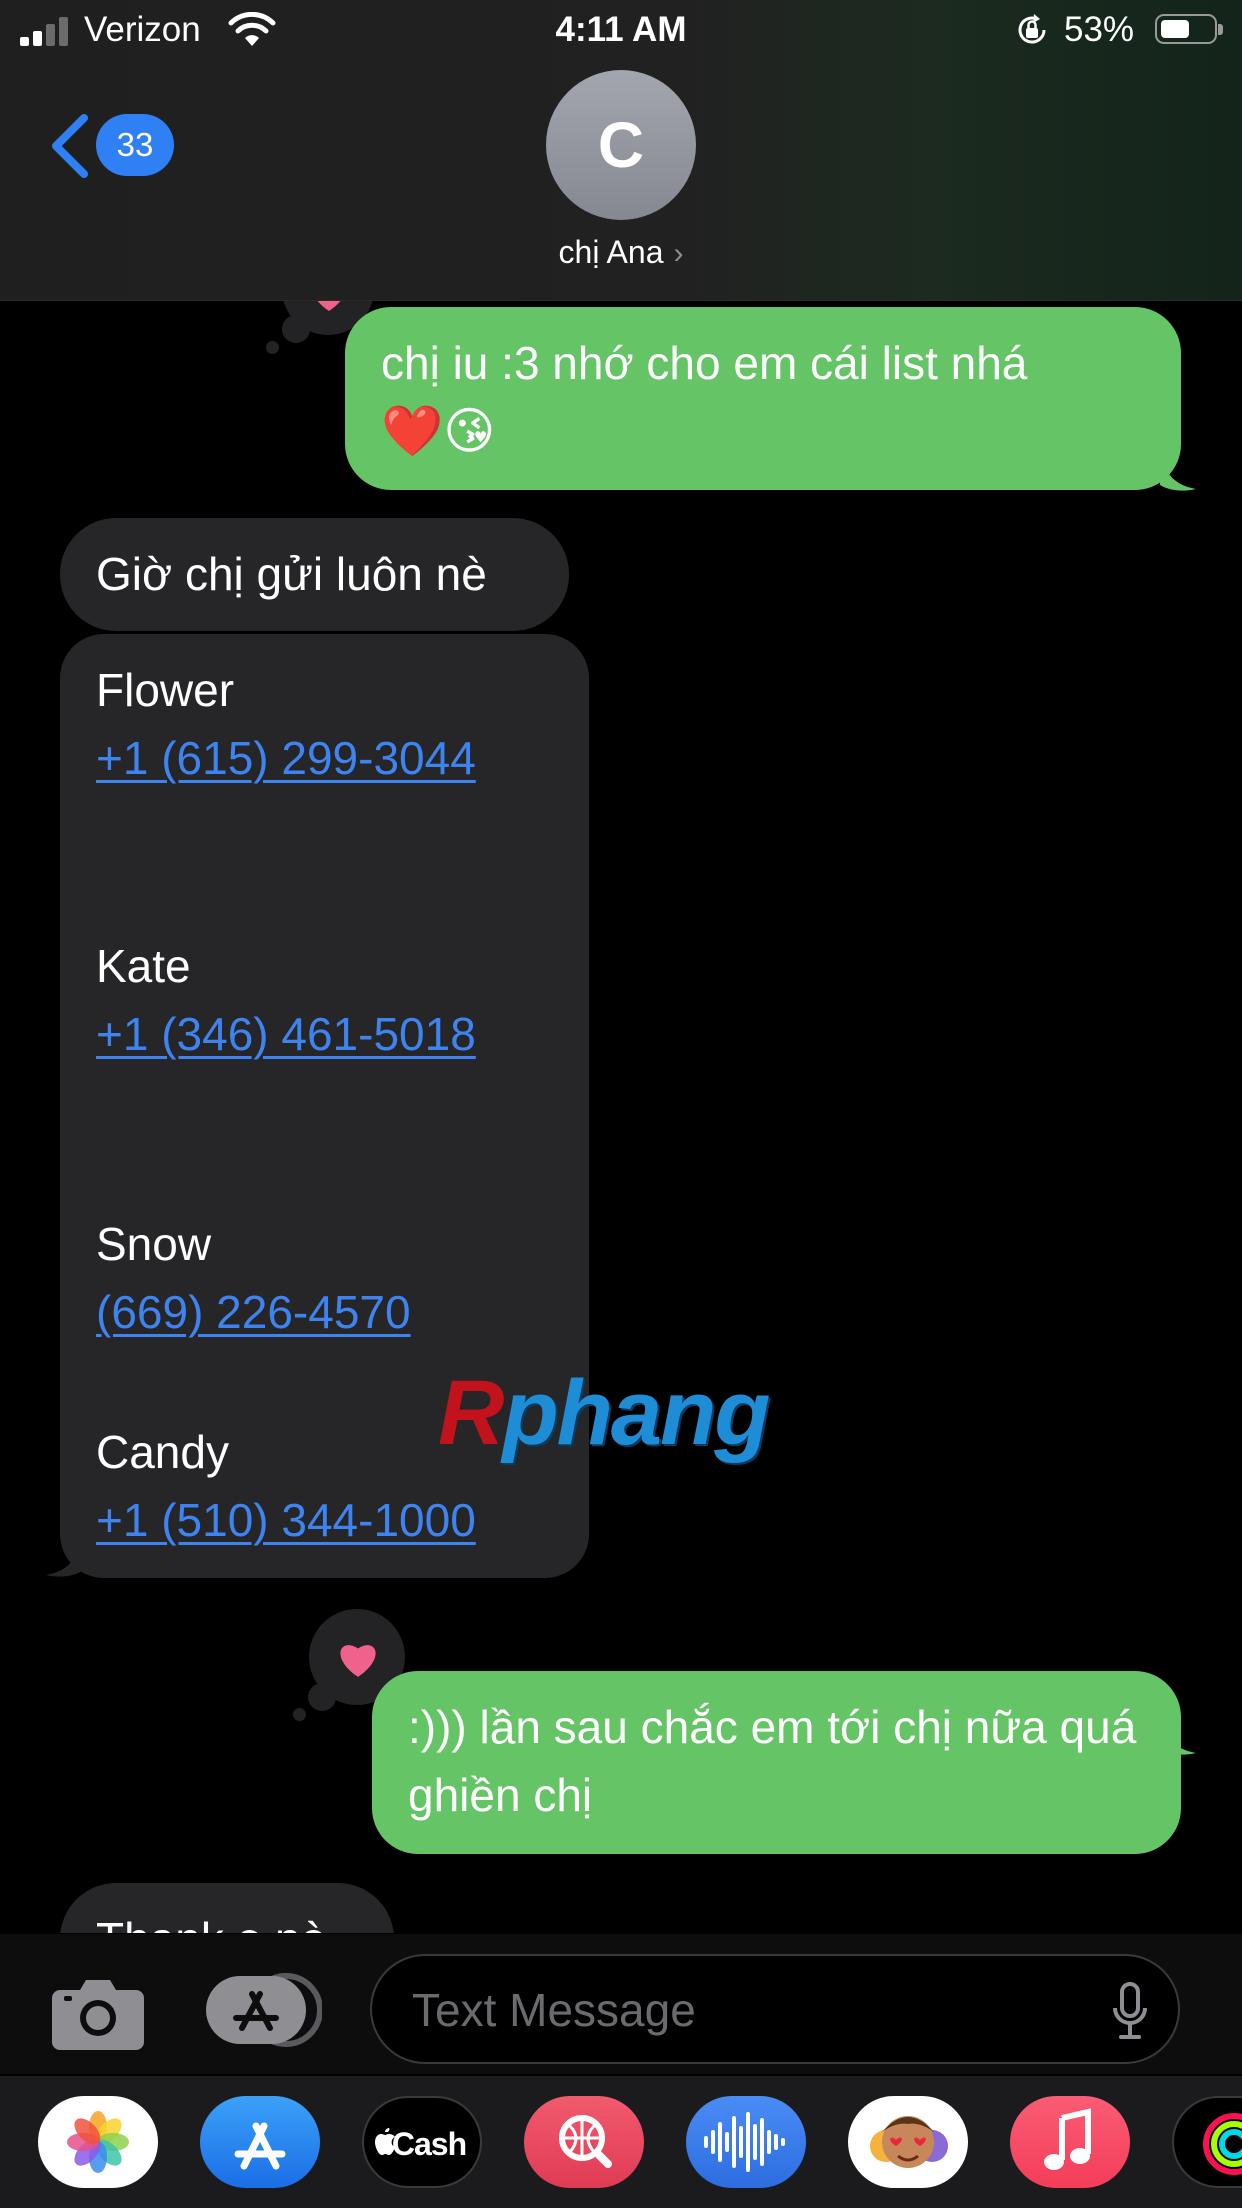  What do you see at coordinates (908, 2142) in the screenshot?
I see `memoji-icon` at bounding box center [908, 2142].